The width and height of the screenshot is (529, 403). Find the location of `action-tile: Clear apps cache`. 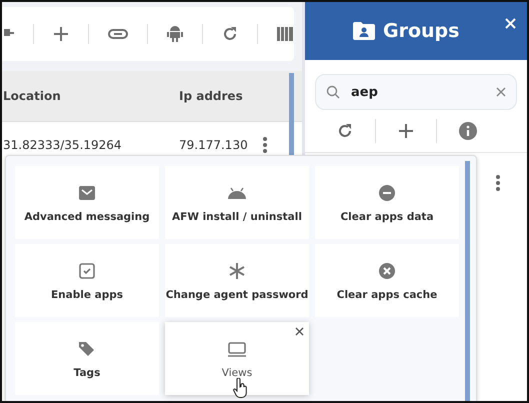

action-tile: Clear apps cache is located at coordinates (387, 280).